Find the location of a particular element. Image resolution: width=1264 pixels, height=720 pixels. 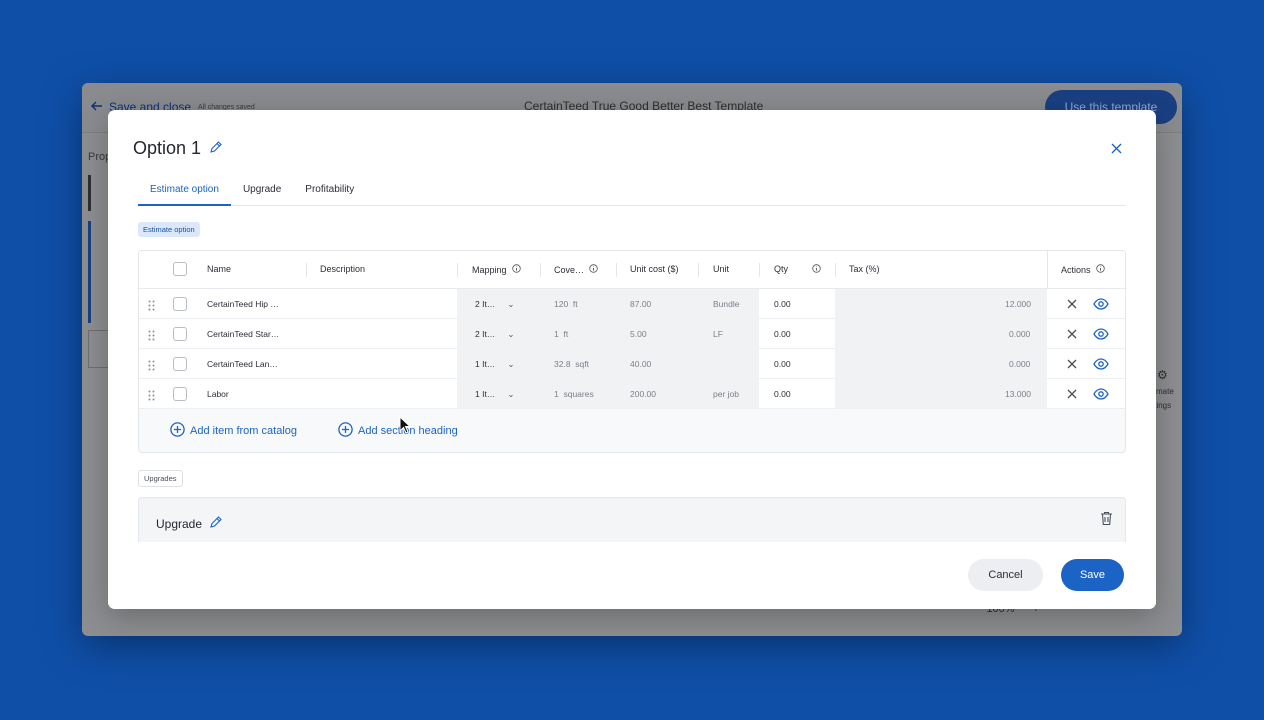

tab-profitability: Profitability is located at coordinates (329, 192).